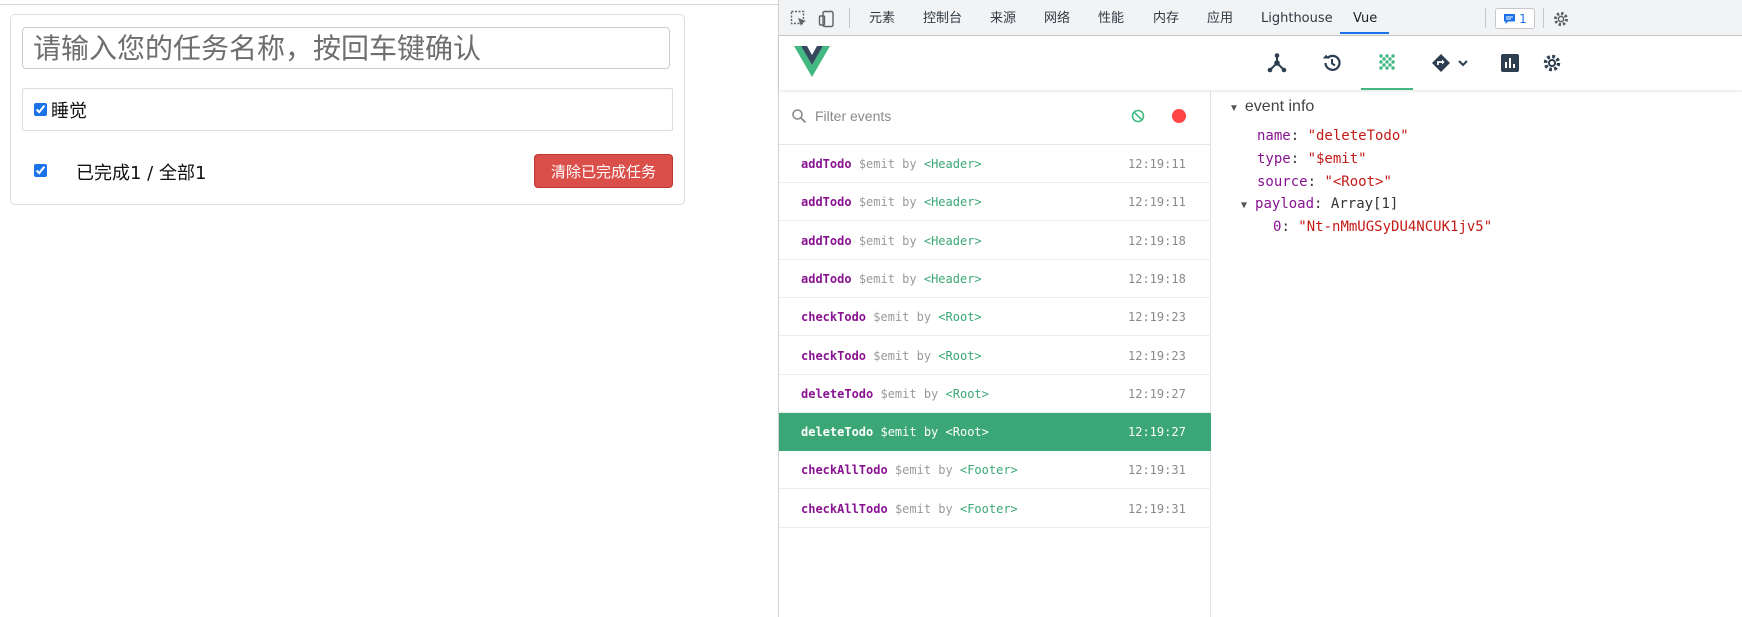 The image size is (1742, 617). What do you see at coordinates (1057, 18) in the screenshot?
I see `tab-network: 网络` at bounding box center [1057, 18].